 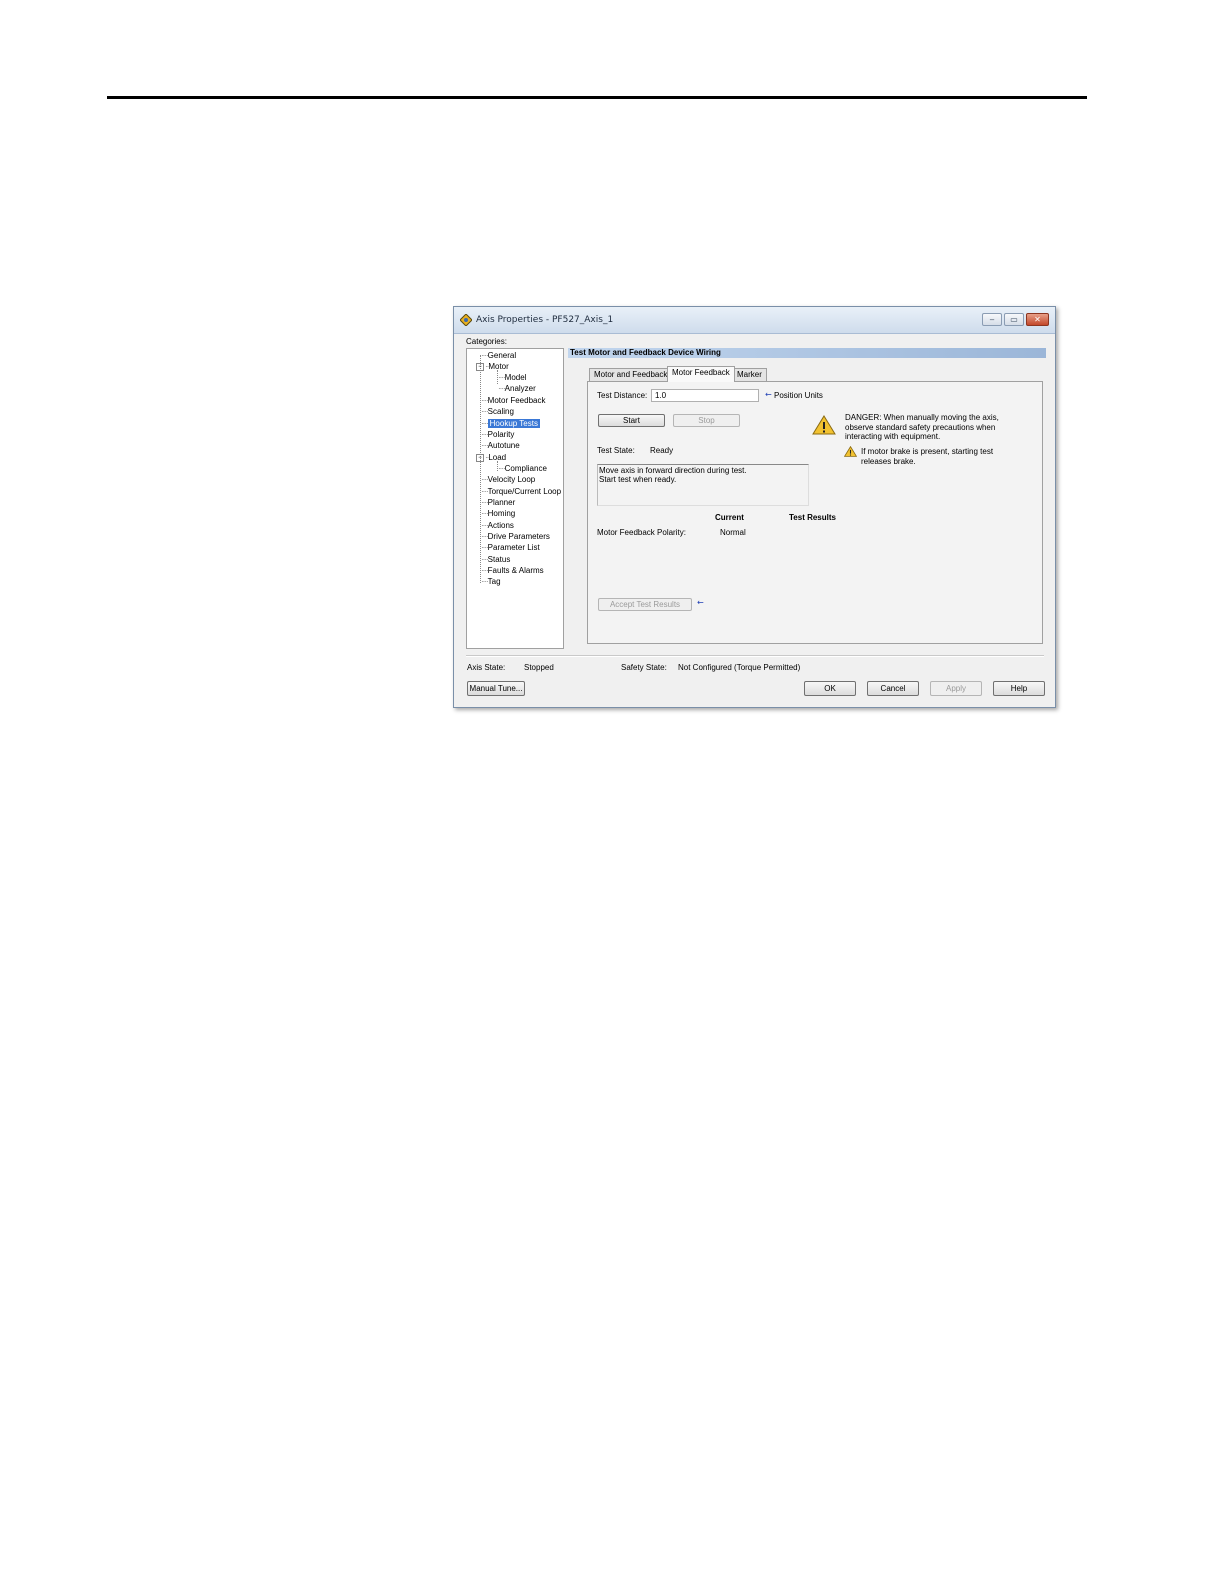 I want to click on test-distance-label: Test Distance:, so click(x=622, y=395).